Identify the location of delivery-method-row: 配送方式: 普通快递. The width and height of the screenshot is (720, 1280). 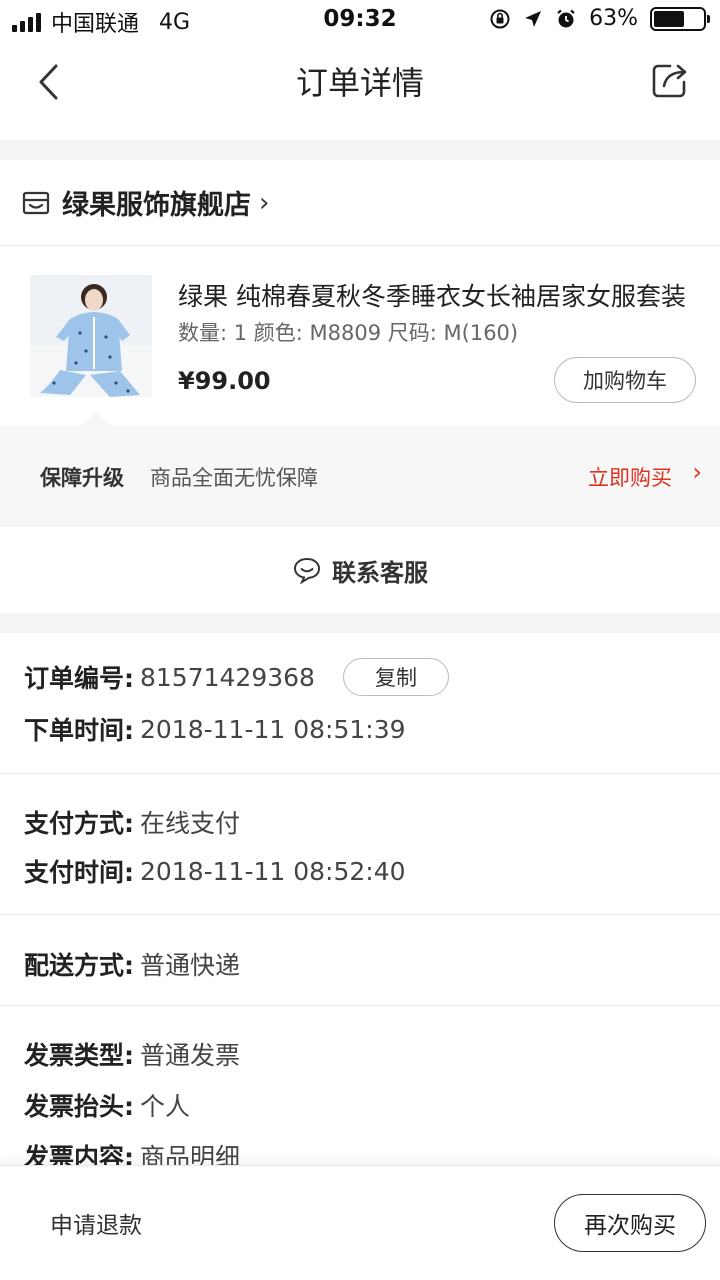
(132, 964).